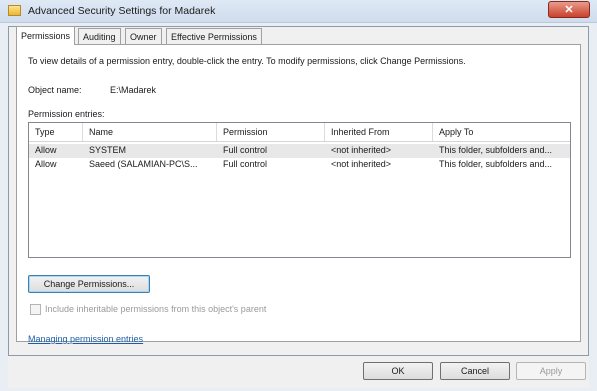 This screenshot has height=391, width=597. I want to click on cancel-button: Cancel, so click(475, 371).